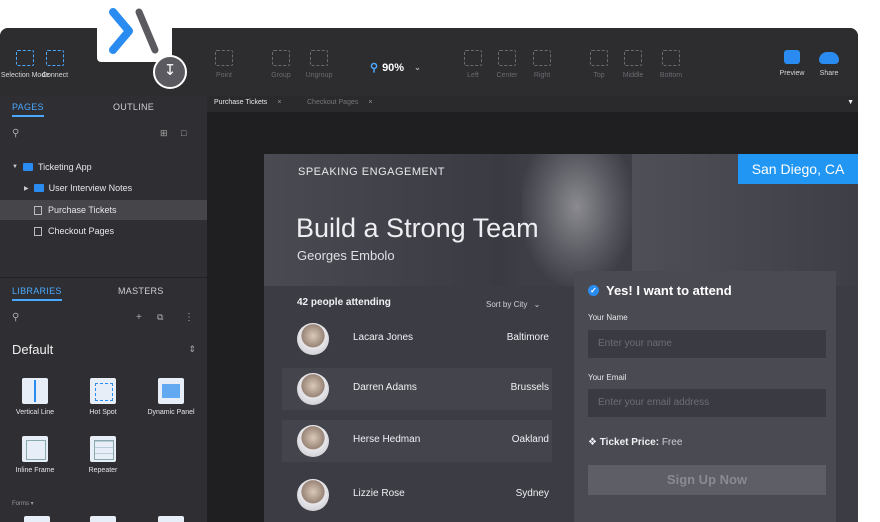  What do you see at coordinates (170, 72) in the screenshot?
I see `download-icon: ↧` at bounding box center [170, 72].